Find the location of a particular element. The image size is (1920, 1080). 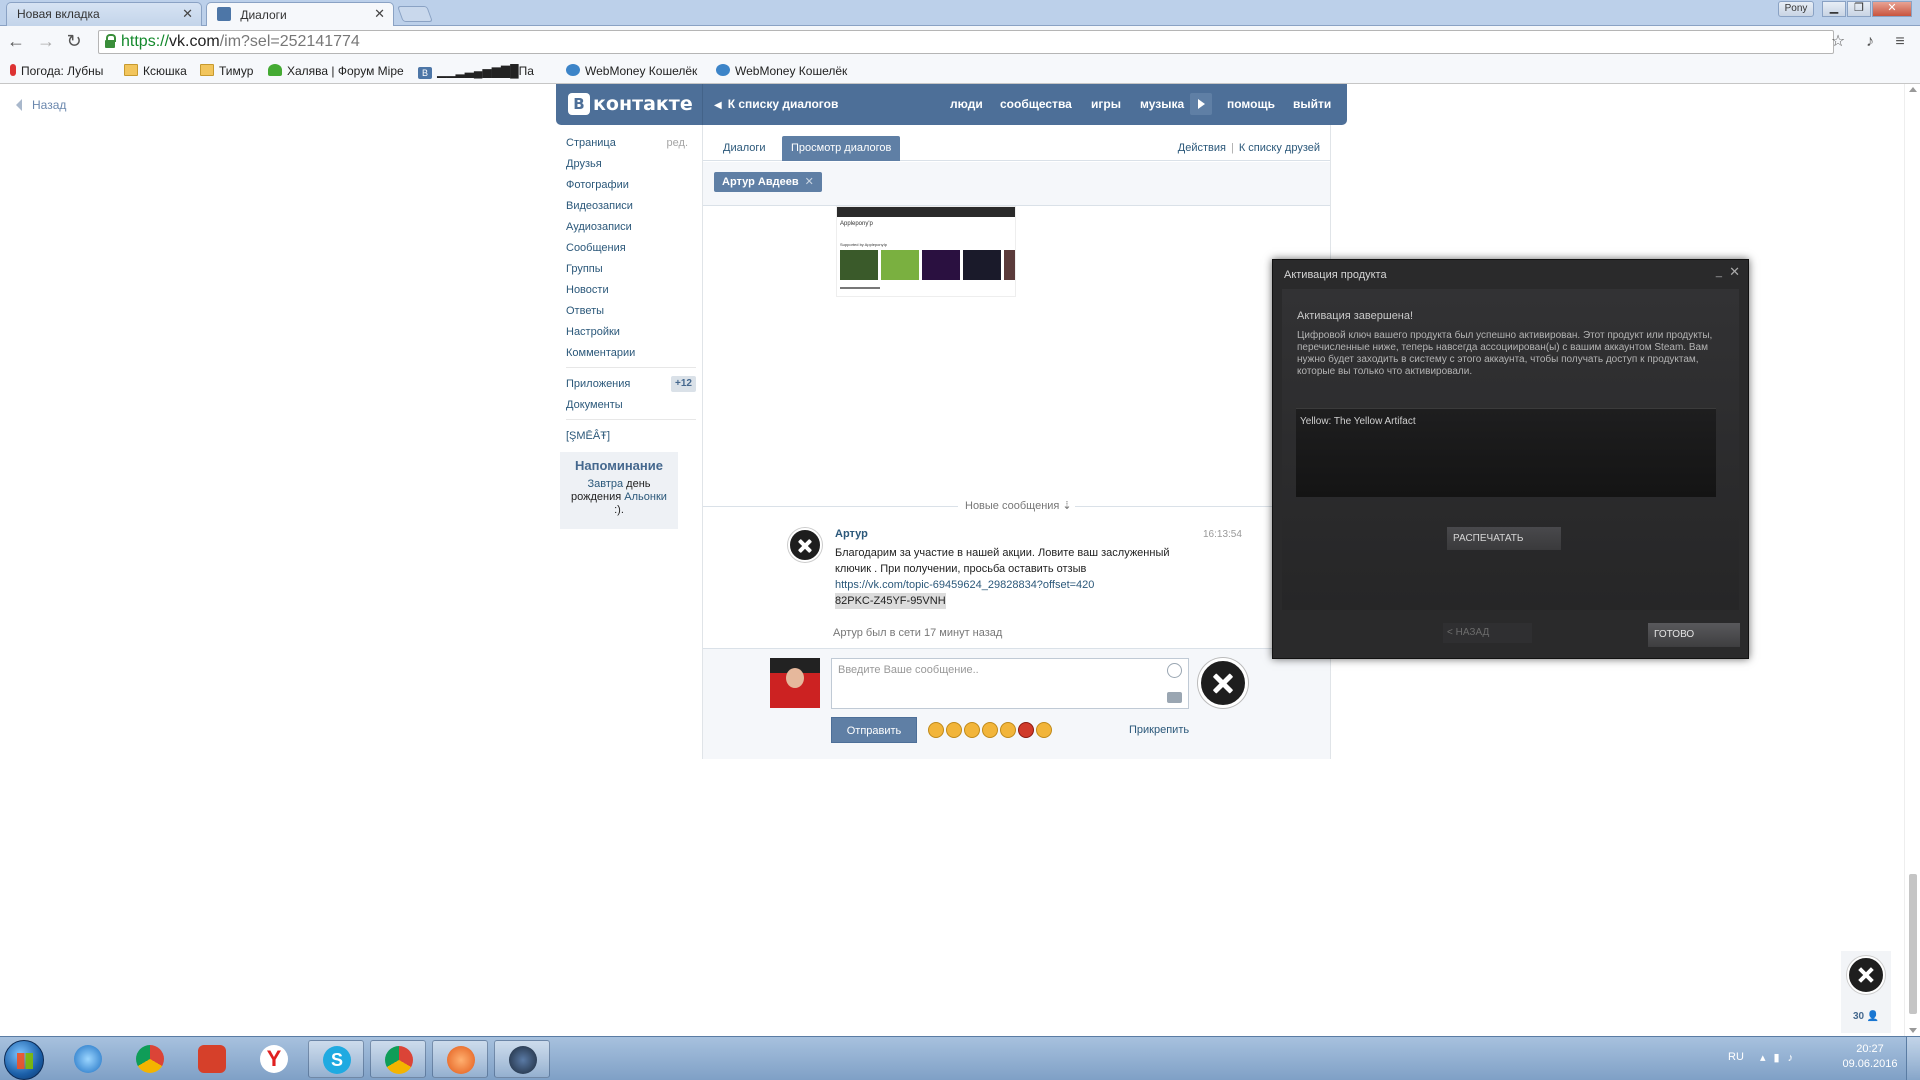

profile-badge: Pony is located at coordinates (1796, 9).